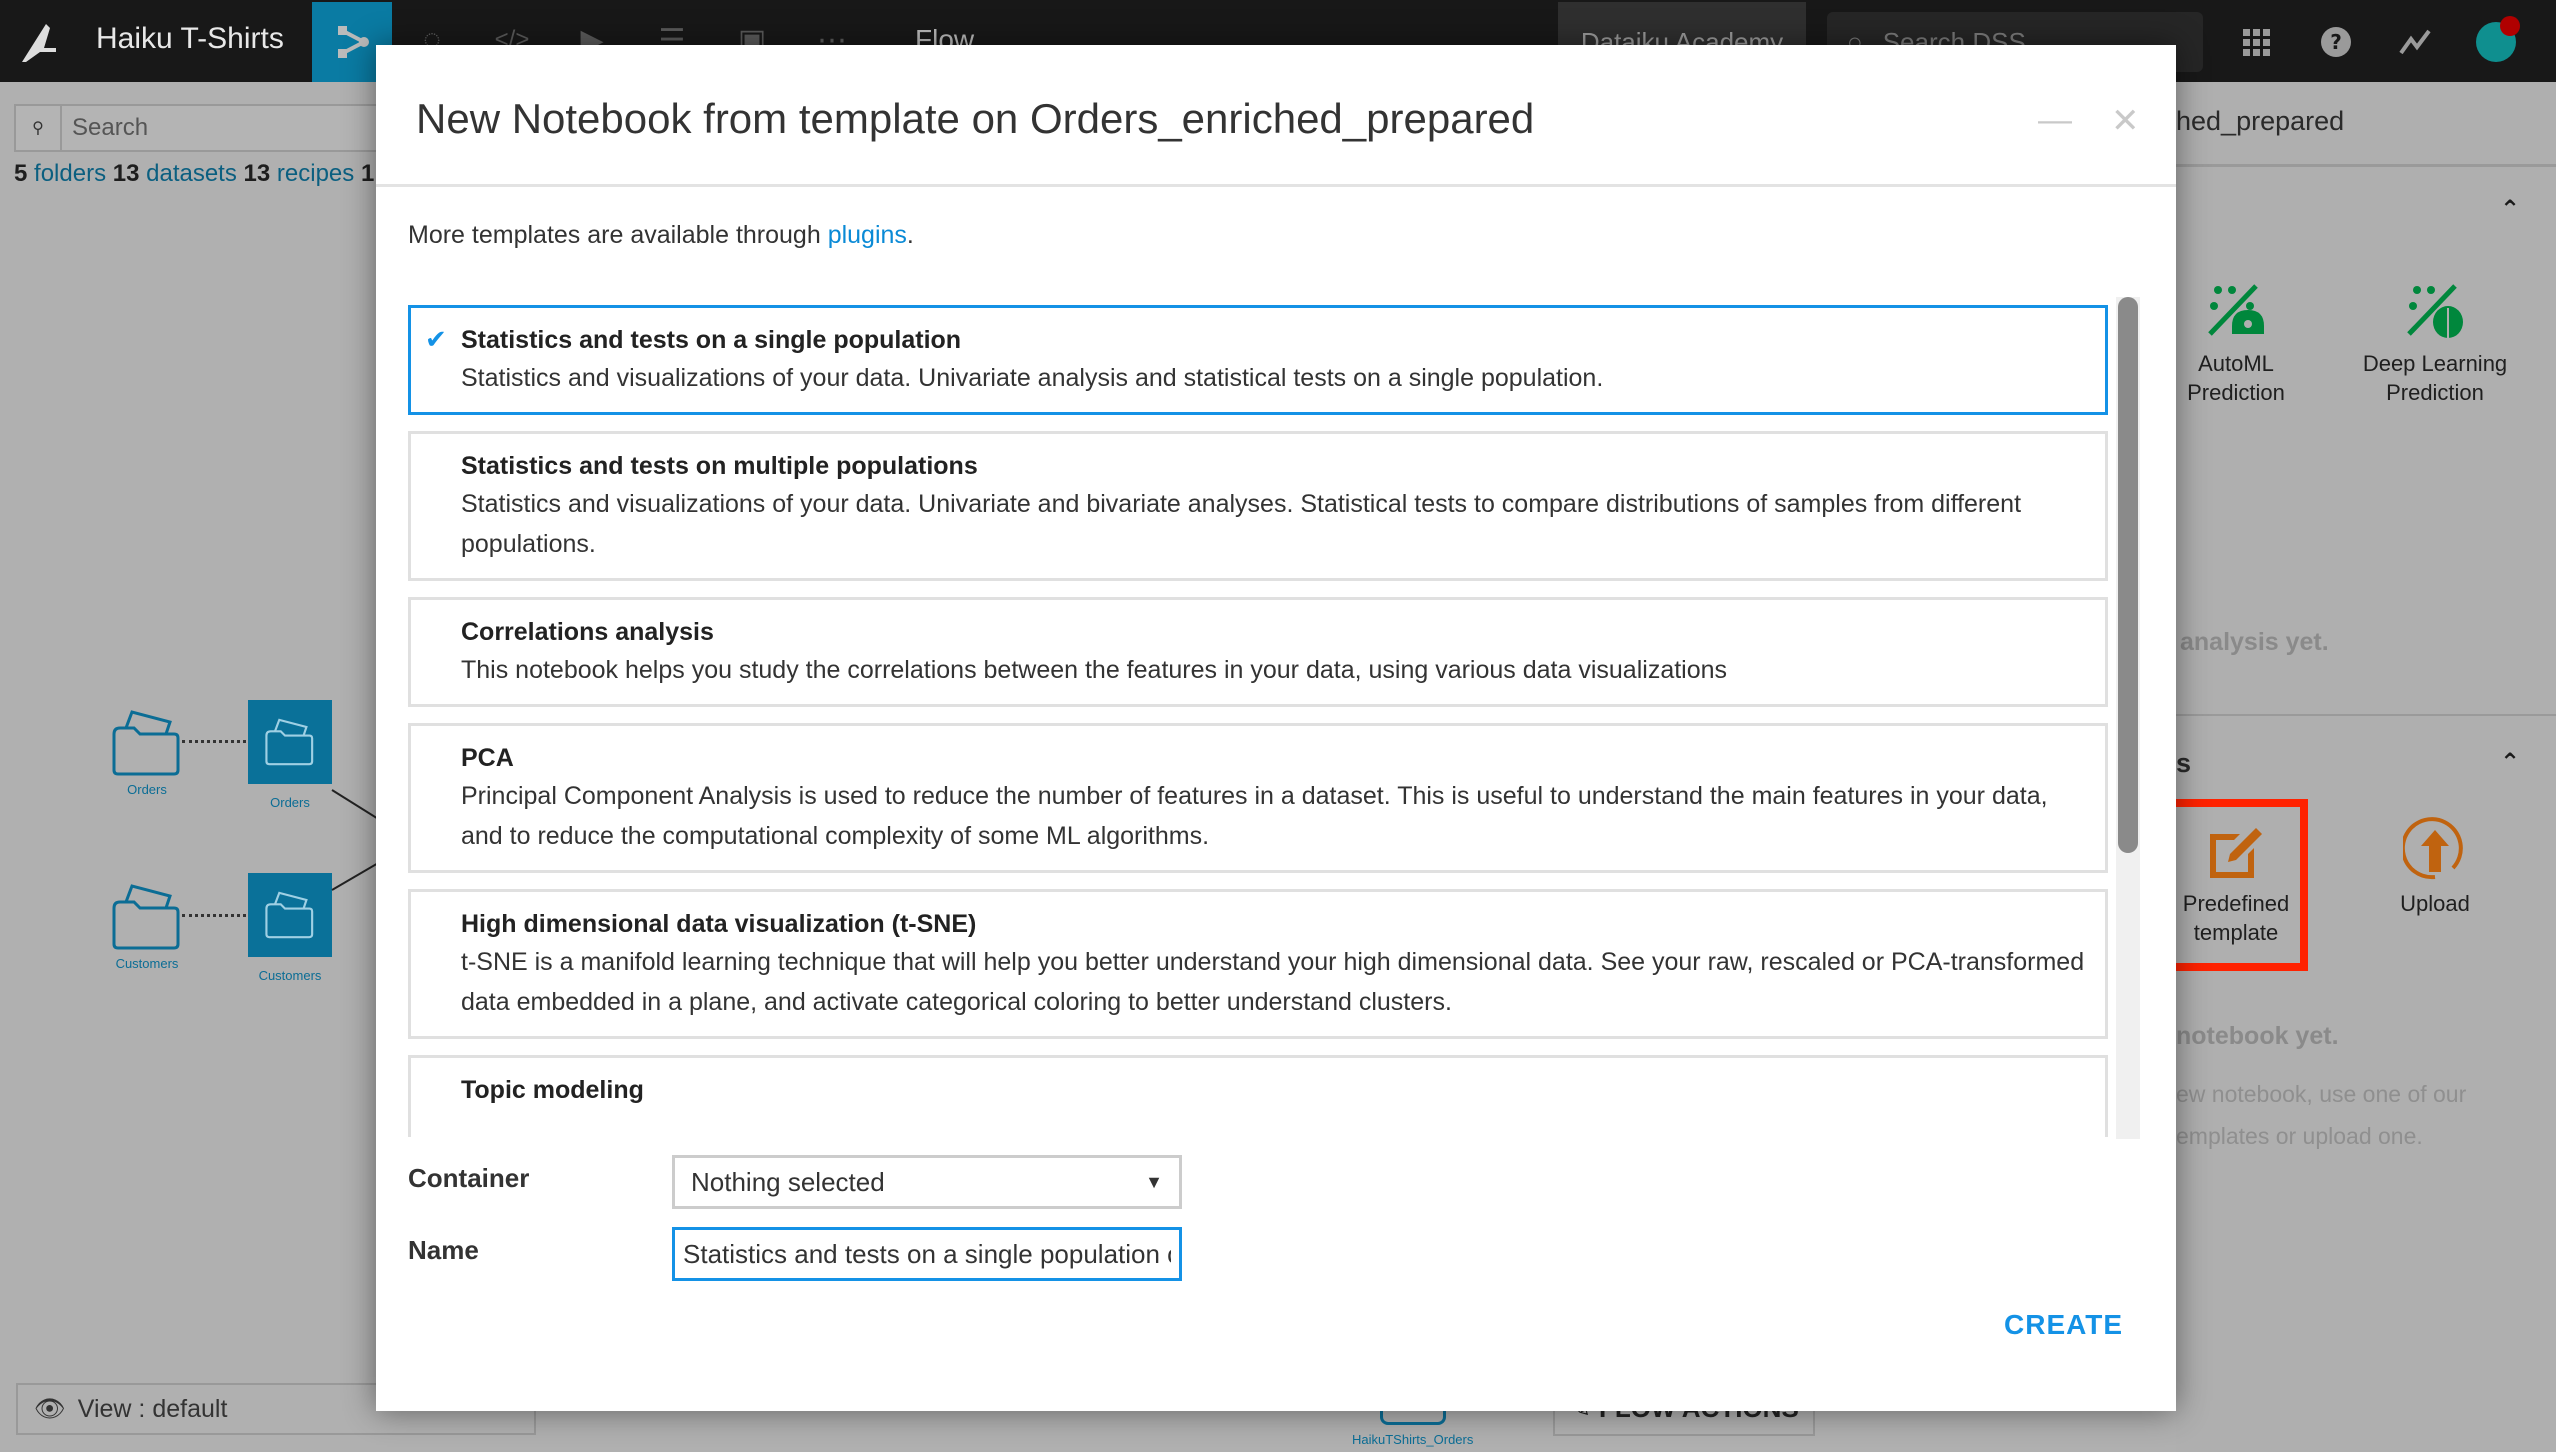 This screenshot has height=1452, width=2556. What do you see at coordinates (1258, 1096) in the screenshot?
I see `template-item-topic-modeling: Topic modeling` at bounding box center [1258, 1096].